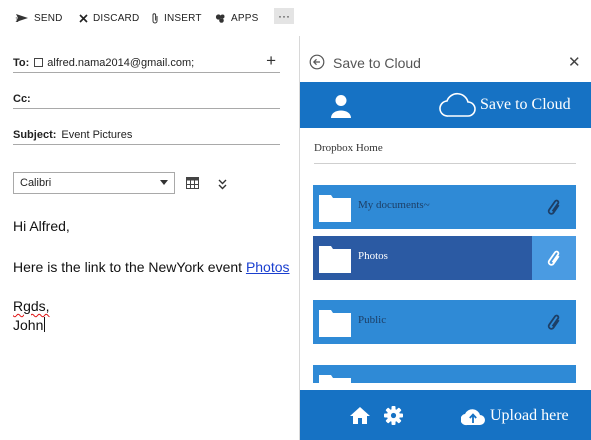 The width and height of the screenshot is (591, 440). I want to click on breadcrumb: Dropbox Home, so click(348, 148).